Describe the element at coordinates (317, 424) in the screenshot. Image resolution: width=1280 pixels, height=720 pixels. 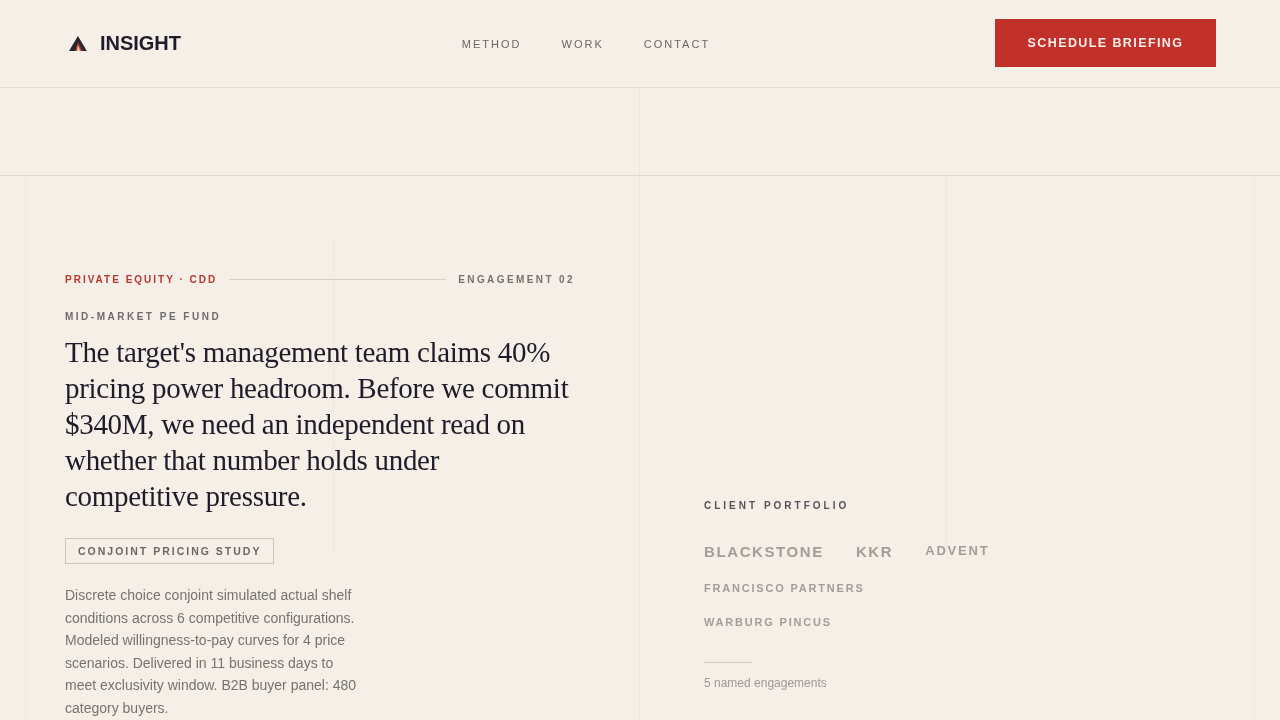
I see `headline: The target's management team claims 40% pricing power headroom. Before we commit $340M, we need an independent read on whether that number holds under competitive pressure.` at that location.